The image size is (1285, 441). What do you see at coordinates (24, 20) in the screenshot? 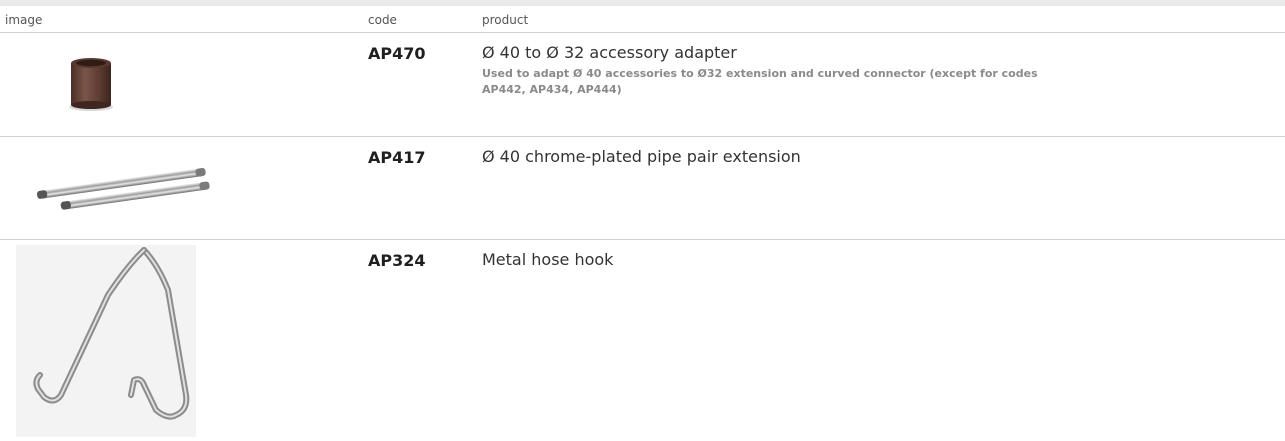
I see `column-header-image: image` at bounding box center [24, 20].